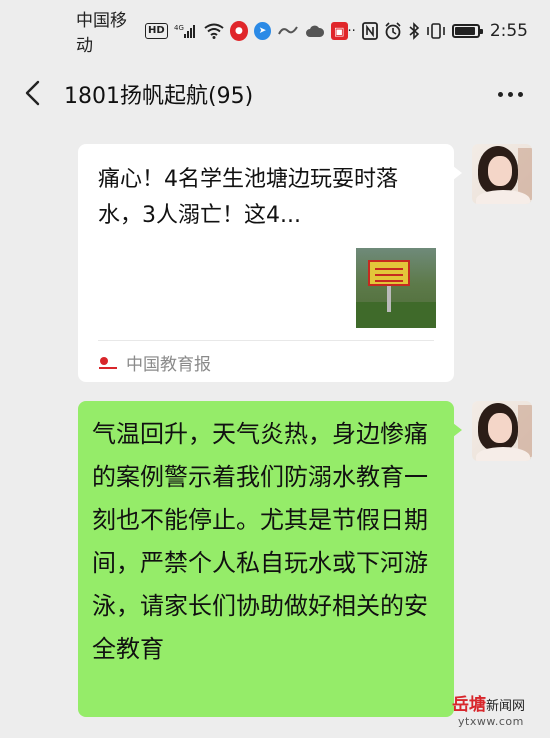 The image size is (550, 738). I want to click on link-card-source: 中国教育报, so click(154, 362).